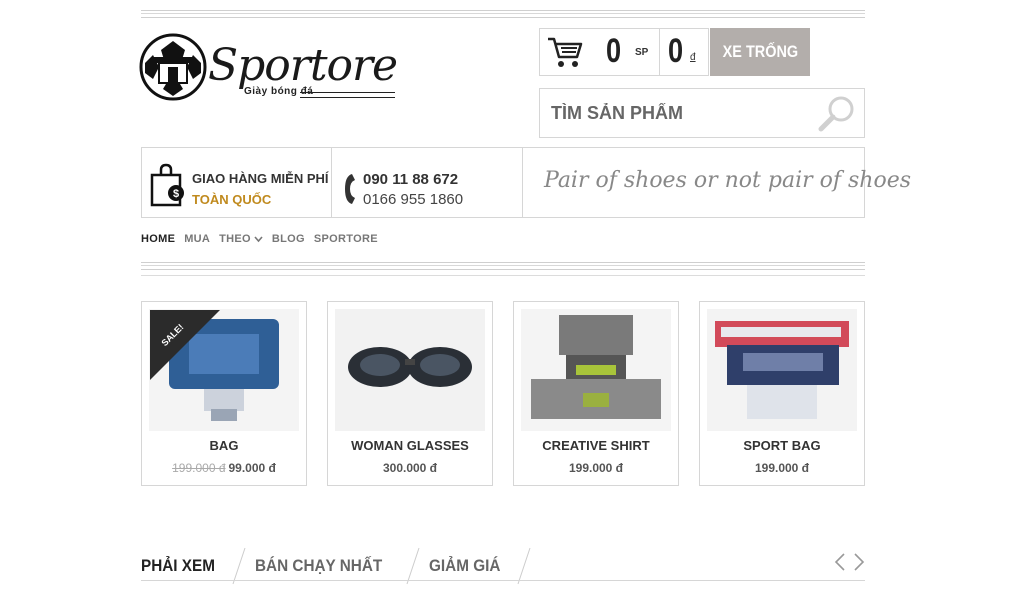 Image resolution: width=1024 pixels, height=600 pixels. What do you see at coordinates (503, 580) in the screenshot?
I see `tabs-underline` at bounding box center [503, 580].